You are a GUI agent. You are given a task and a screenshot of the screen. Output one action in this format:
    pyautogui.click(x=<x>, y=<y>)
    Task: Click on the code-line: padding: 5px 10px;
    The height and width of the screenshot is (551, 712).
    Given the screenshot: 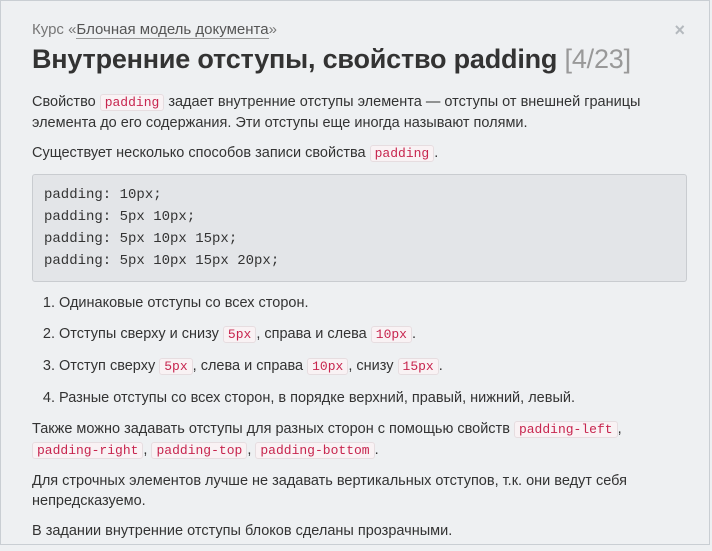 What is the action you would take?
    pyautogui.click(x=120, y=217)
    